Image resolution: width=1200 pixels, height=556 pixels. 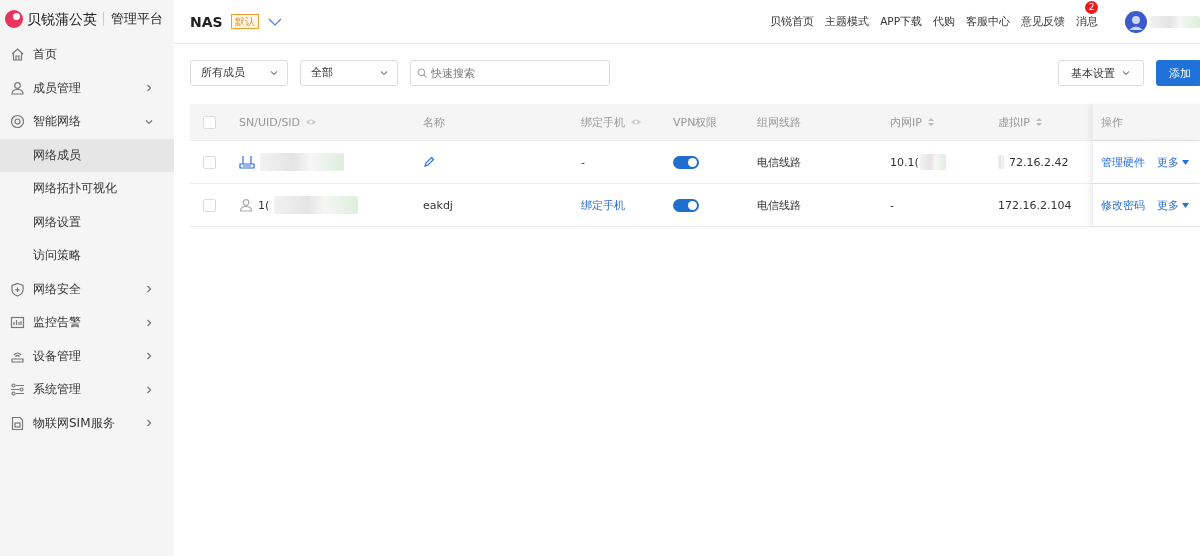 I want to click on header-link: 意见反馈, so click(x=1043, y=21).